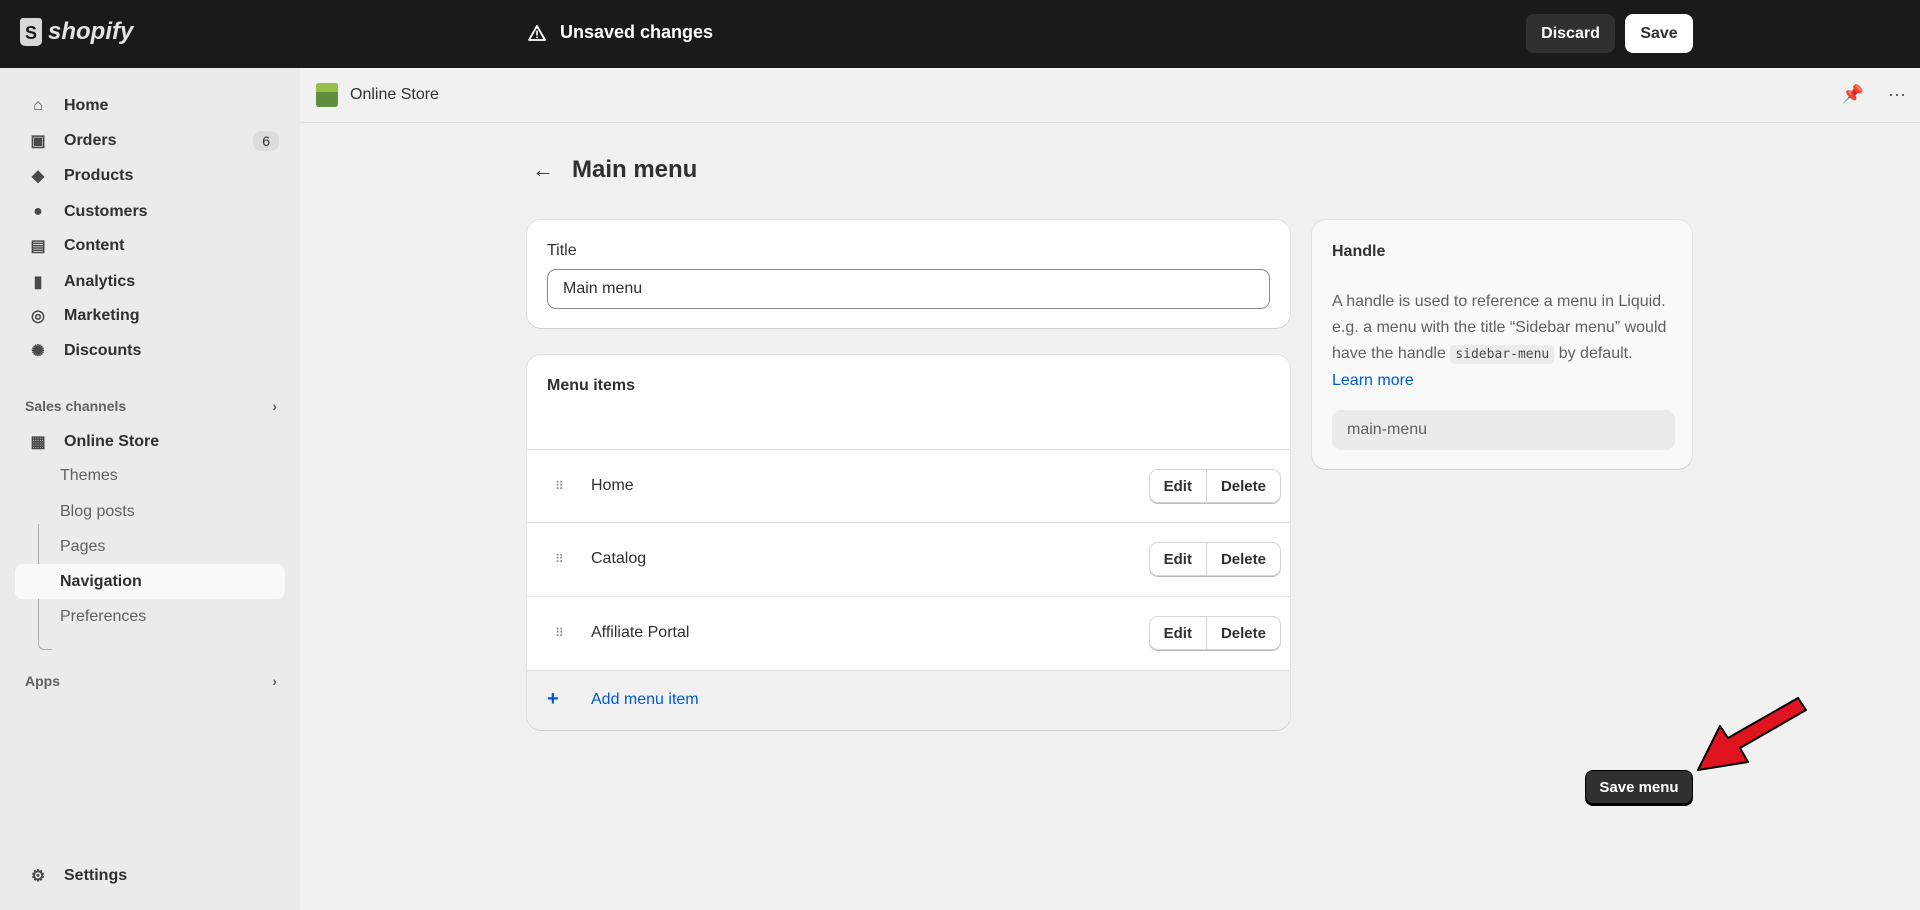 The image size is (1920, 910). I want to click on shopify-logo: Sshopify, so click(76, 32).